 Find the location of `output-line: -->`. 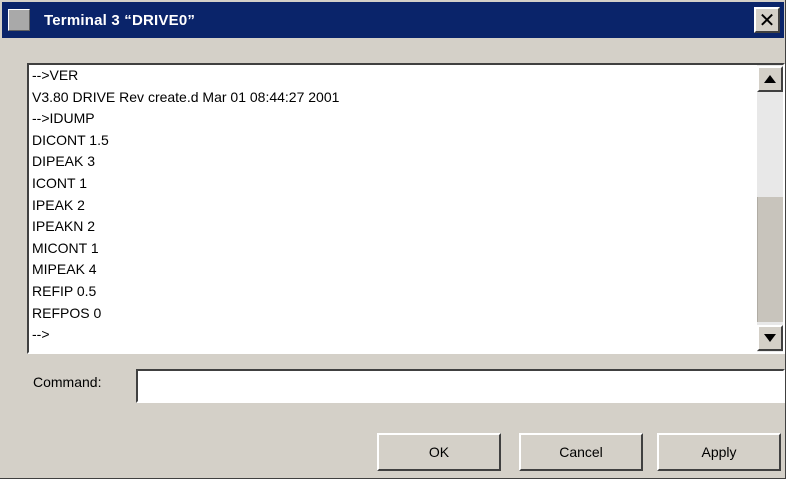

output-line: --> is located at coordinates (41, 334).